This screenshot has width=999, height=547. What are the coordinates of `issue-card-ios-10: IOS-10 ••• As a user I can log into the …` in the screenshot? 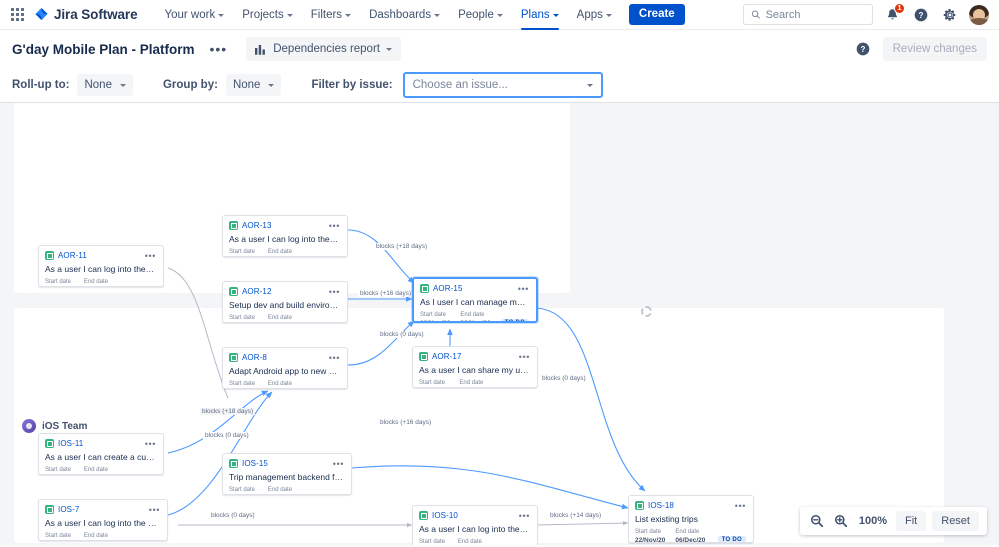 It's located at (475, 525).